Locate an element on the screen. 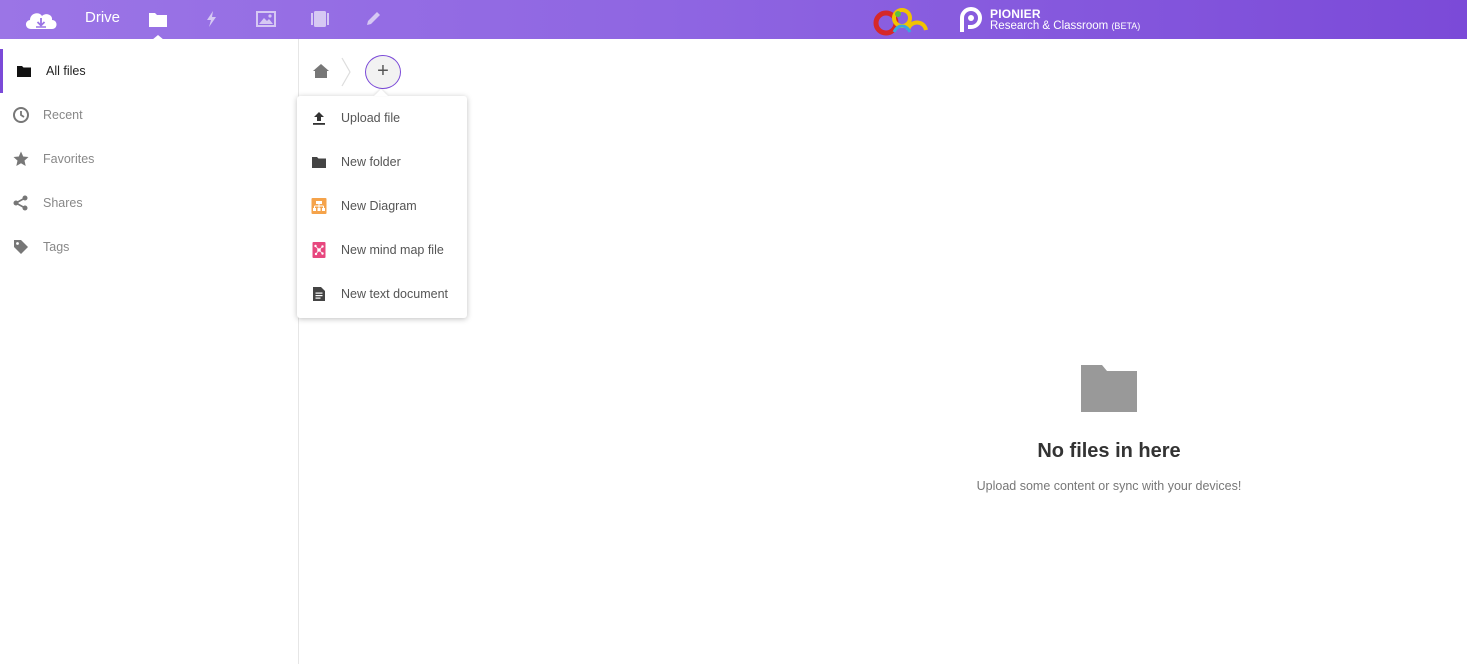 The width and height of the screenshot is (1467, 664). deck-icon is located at coordinates (320, 19).